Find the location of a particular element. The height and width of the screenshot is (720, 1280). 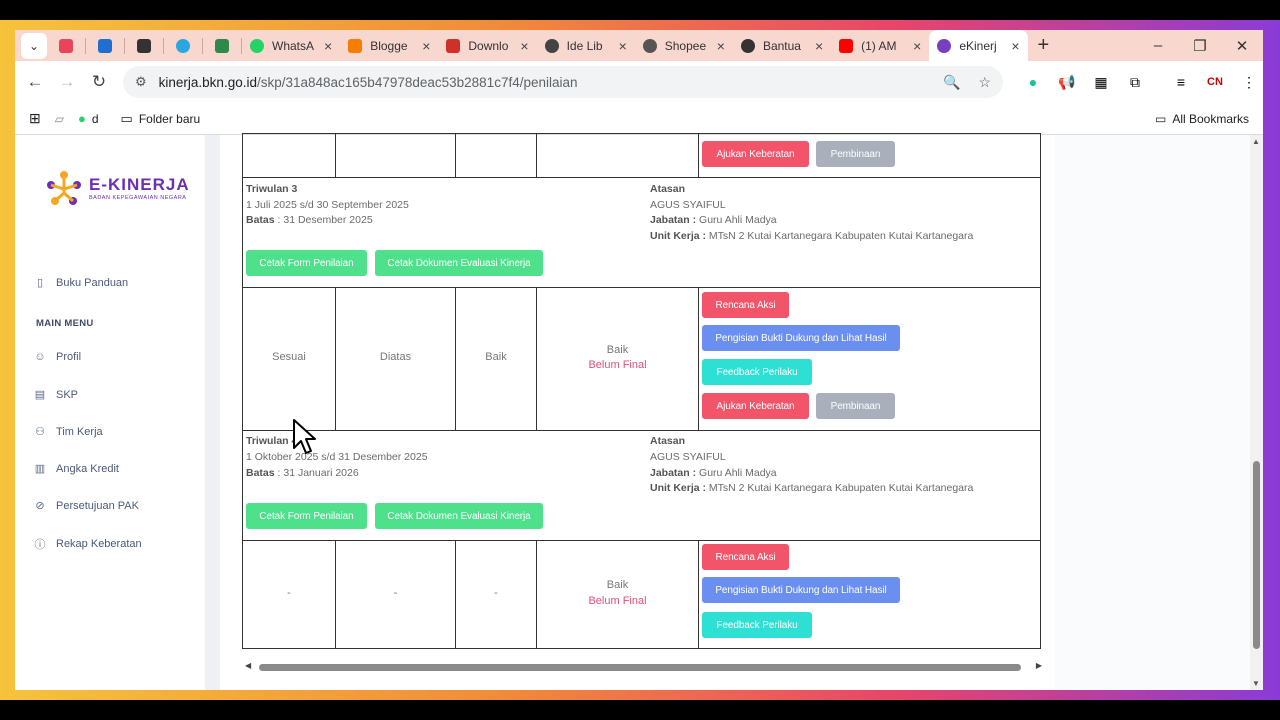

ekinerja-logo-icon is located at coordinates (64, 188).